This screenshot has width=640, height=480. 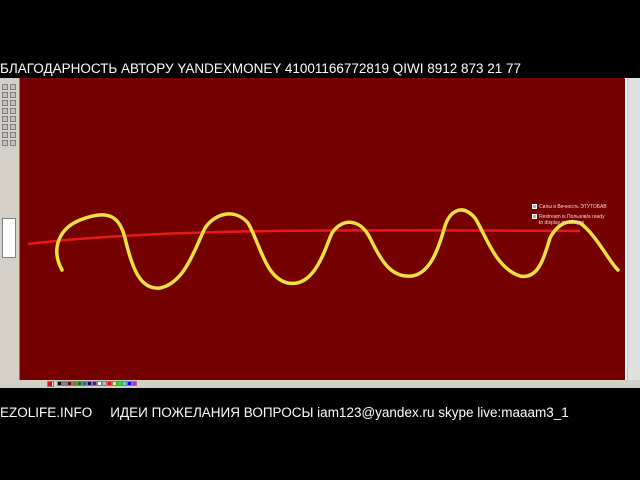 What do you see at coordinates (5, 103) in the screenshot?
I see `tool-picker` at bounding box center [5, 103].